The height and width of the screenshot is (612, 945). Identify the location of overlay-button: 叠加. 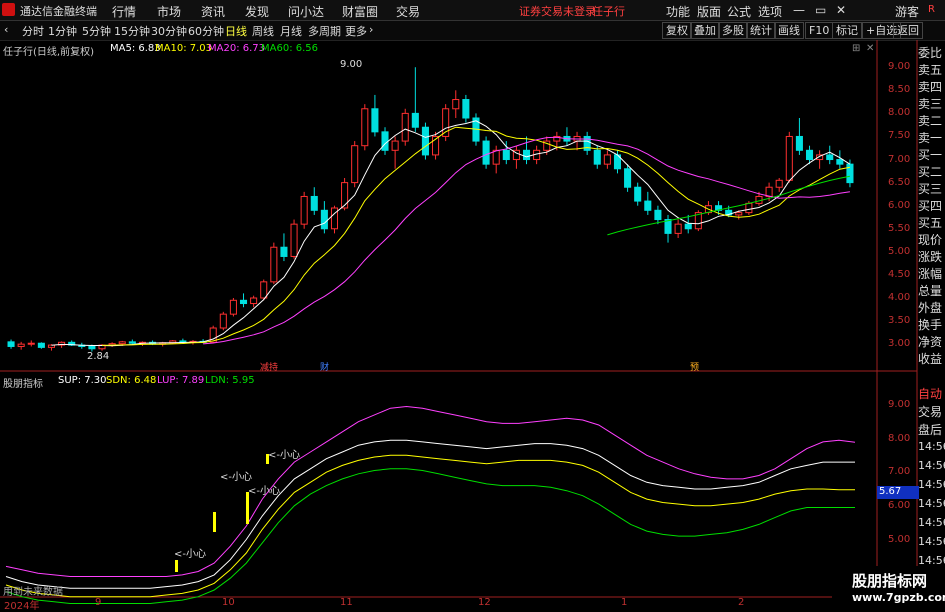
(705, 30).